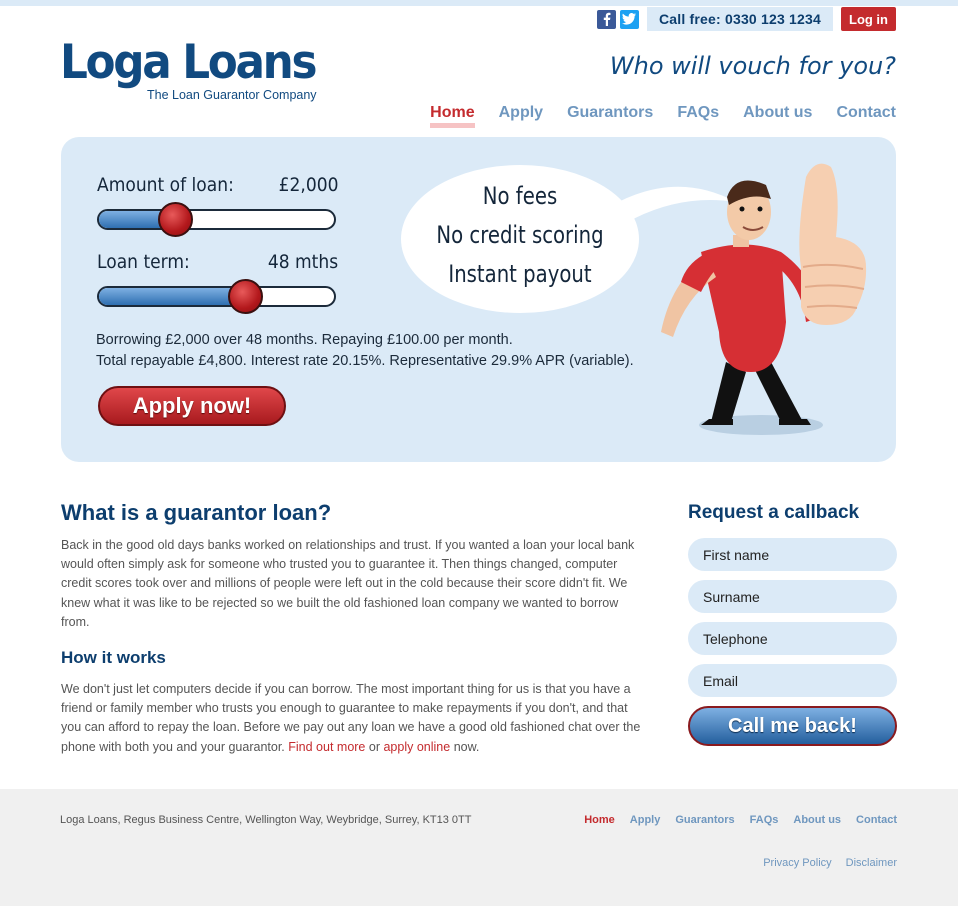  I want to click on logo-tagline: The Loan Guarantor Company, so click(232, 95).